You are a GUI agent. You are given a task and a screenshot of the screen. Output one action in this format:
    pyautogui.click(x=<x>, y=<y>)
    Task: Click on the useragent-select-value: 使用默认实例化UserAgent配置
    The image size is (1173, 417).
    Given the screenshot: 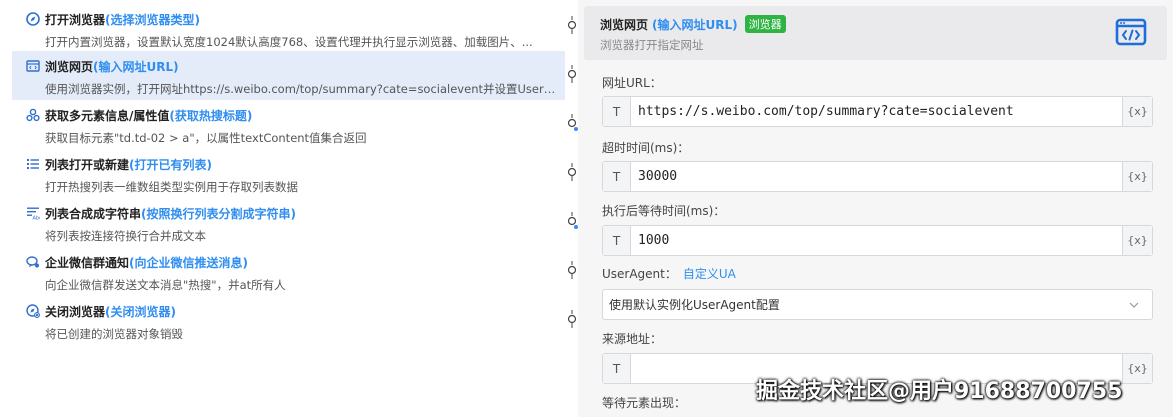 What is the action you would take?
    pyautogui.click(x=694, y=305)
    